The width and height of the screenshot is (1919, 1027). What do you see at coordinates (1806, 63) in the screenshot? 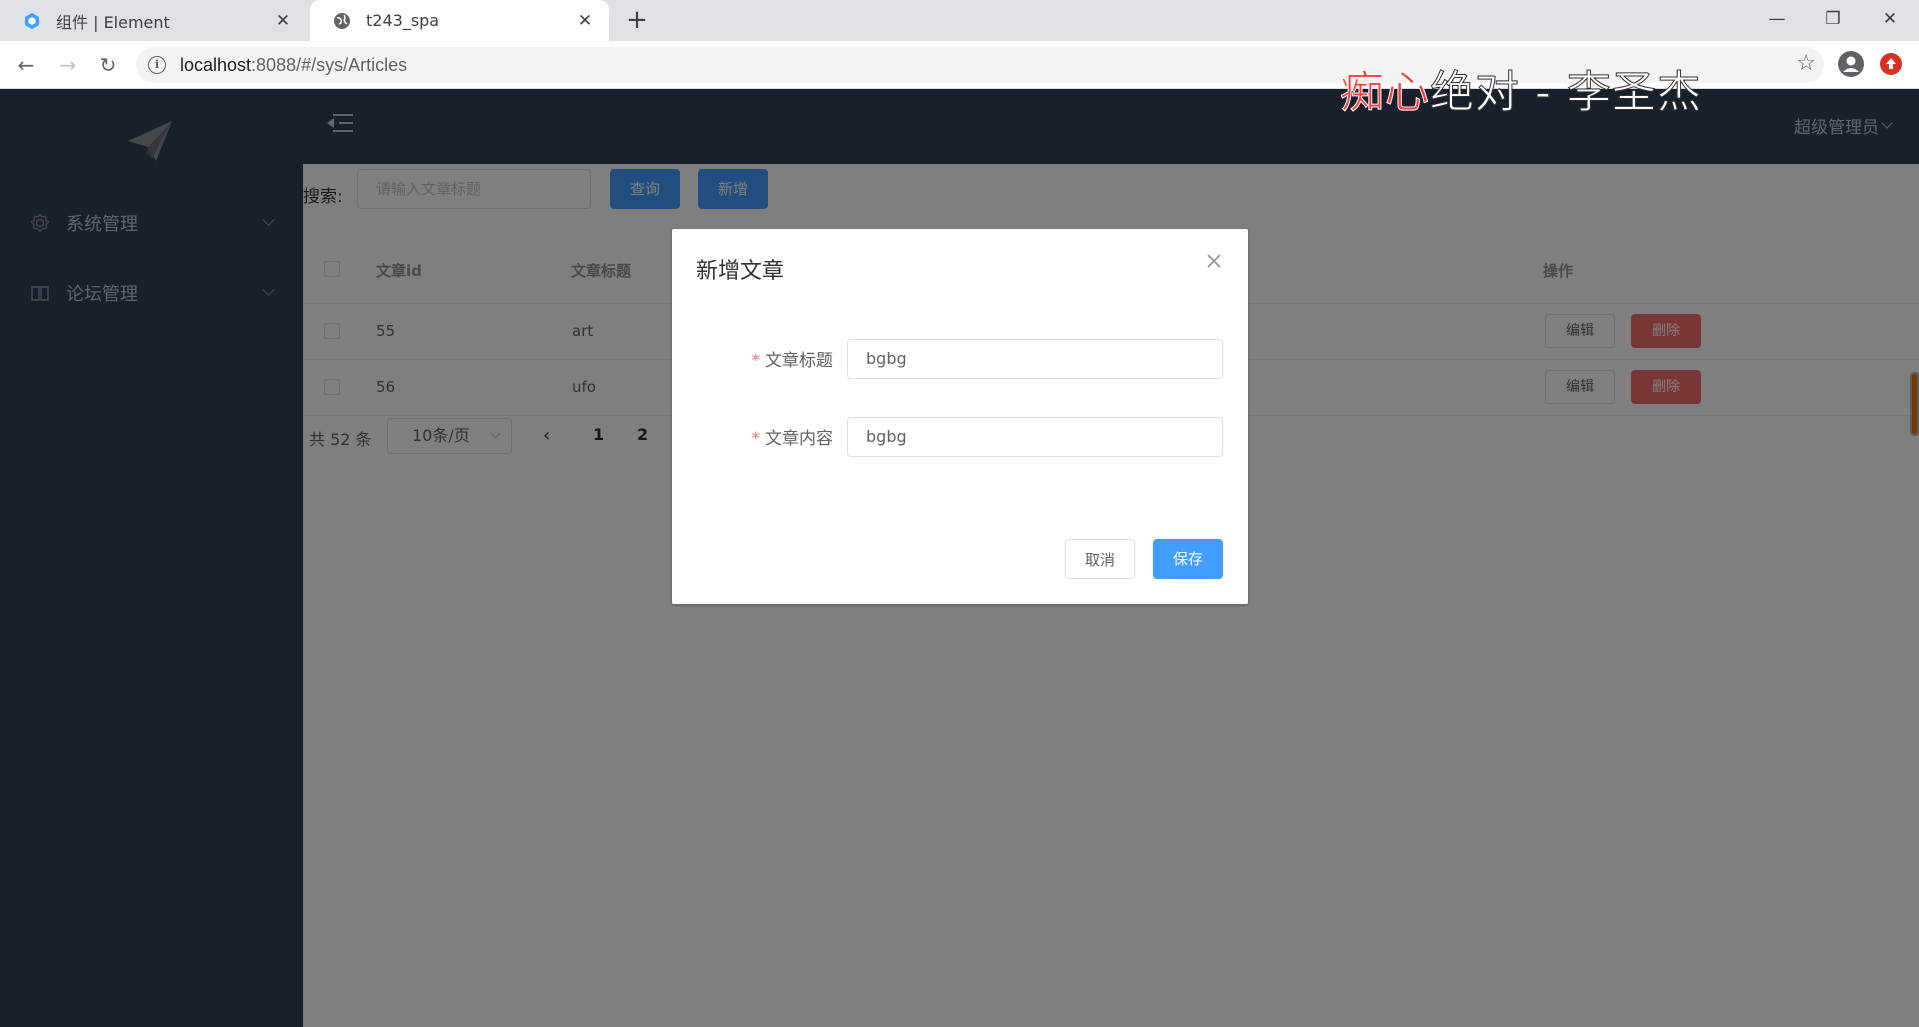
I see `bookmark-star-icon: ☆` at bounding box center [1806, 63].